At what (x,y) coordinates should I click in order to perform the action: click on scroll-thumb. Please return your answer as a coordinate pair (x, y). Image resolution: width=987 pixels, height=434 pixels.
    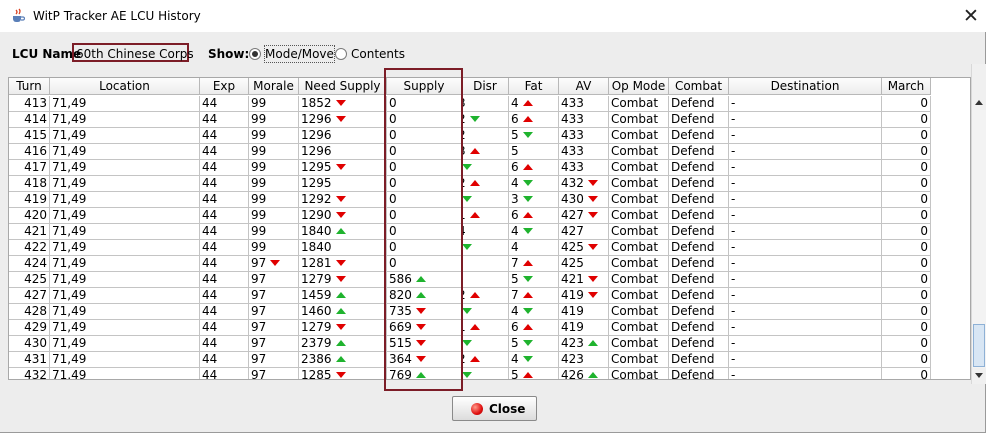
    Looking at the image, I should click on (979, 345).